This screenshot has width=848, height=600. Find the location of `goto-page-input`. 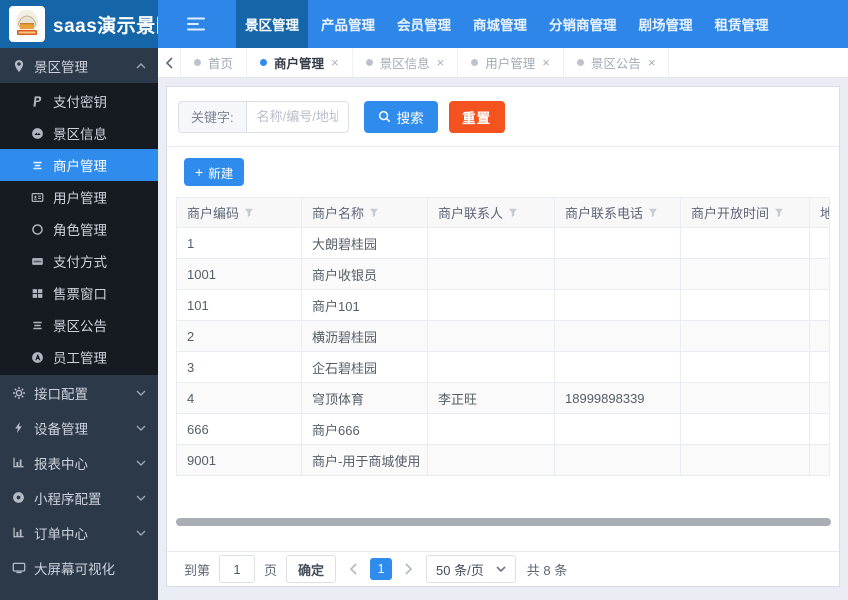

goto-page-input is located at coordinates (237, 569).